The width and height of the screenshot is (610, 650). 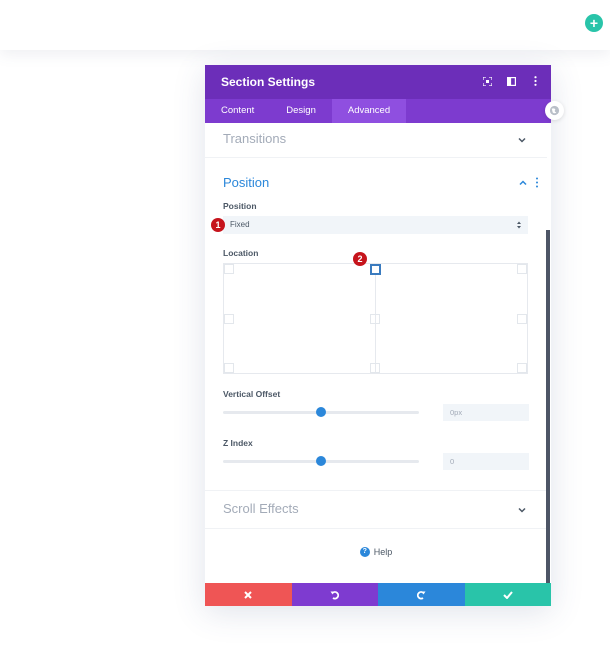 I want to click on anchor-top-right, so click(x=522, y=269).